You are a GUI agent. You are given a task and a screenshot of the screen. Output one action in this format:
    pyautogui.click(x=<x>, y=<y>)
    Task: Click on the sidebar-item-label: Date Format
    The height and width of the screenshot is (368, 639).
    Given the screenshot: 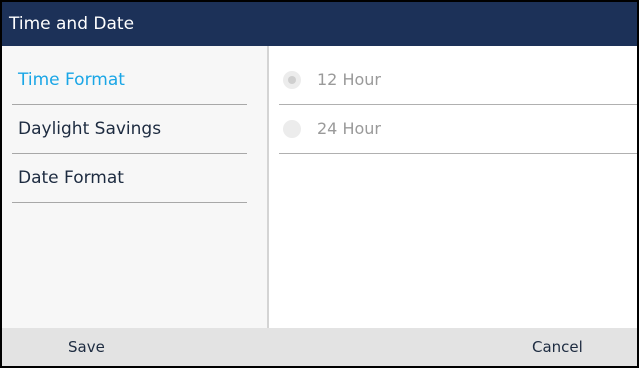 What is the action you would take?
    pyautogui.click(x=71, y=178)
    